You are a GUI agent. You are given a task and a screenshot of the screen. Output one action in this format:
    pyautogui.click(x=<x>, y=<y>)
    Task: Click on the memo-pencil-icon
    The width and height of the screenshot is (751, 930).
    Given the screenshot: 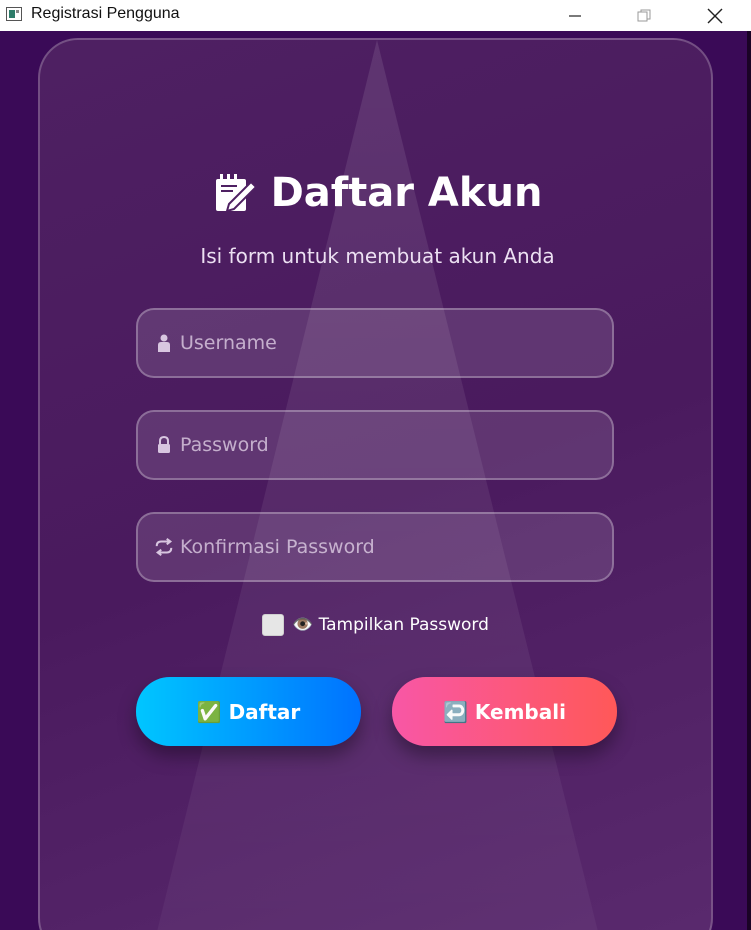 What is the action you would take?
    pyautogui.click(x=236, y=193)
    